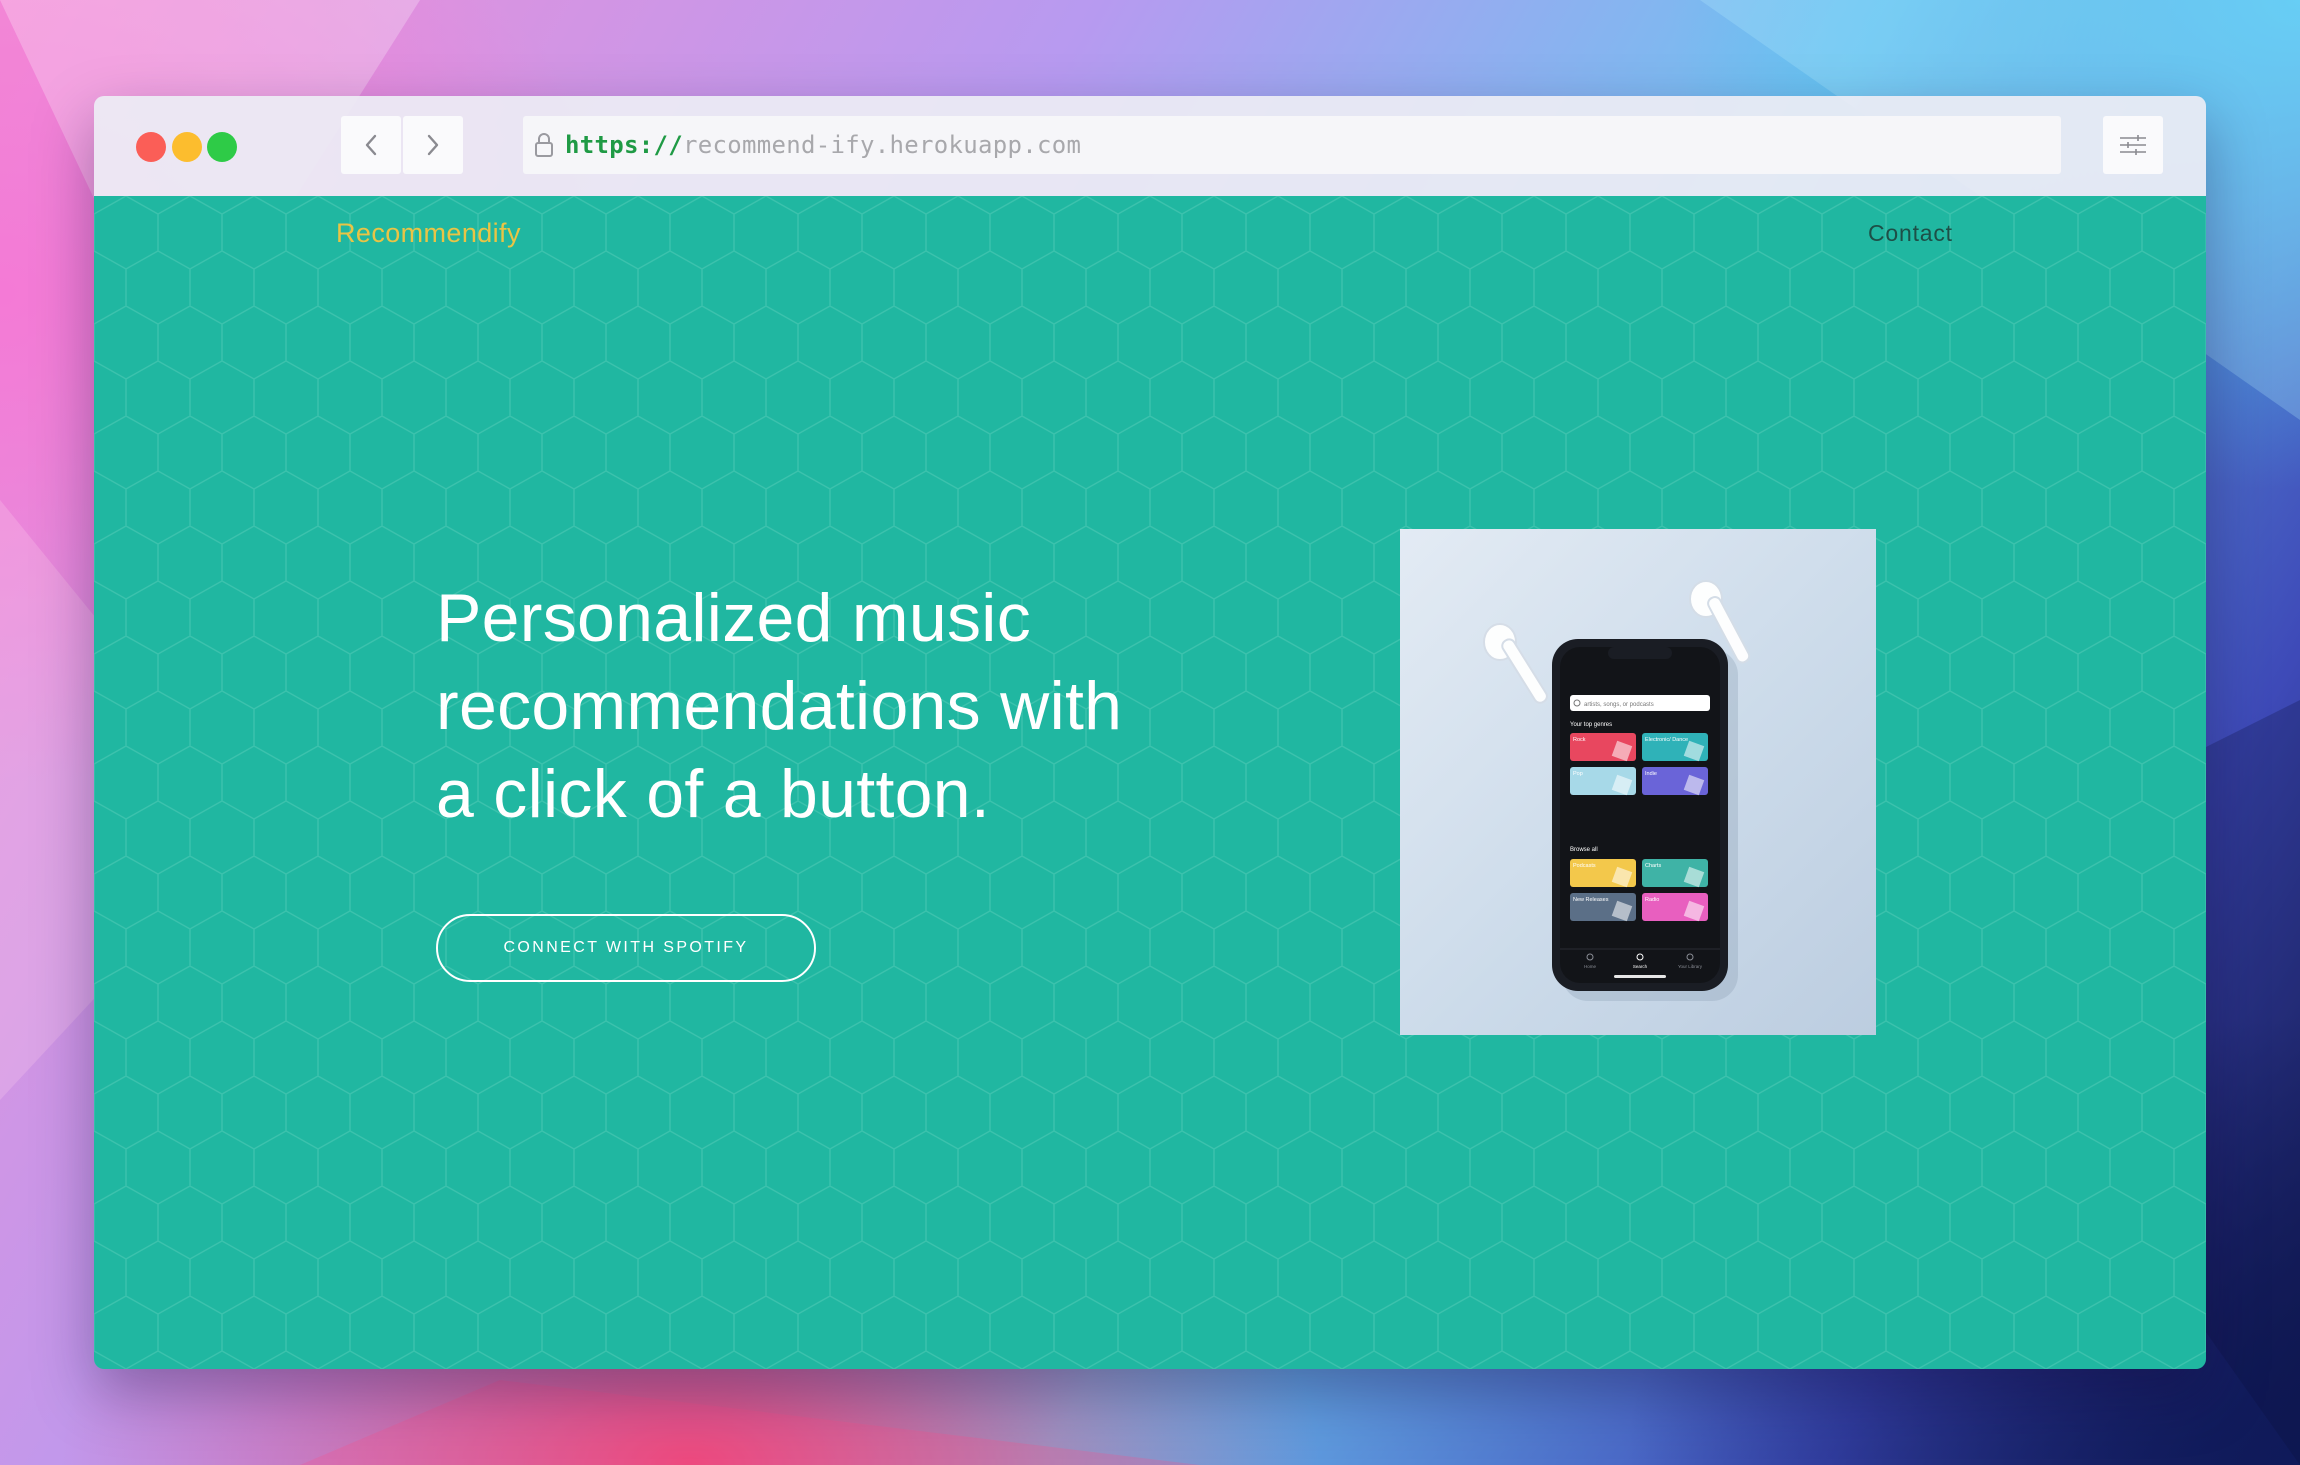  I want to click on sliders-icon, so click(2133, 145).